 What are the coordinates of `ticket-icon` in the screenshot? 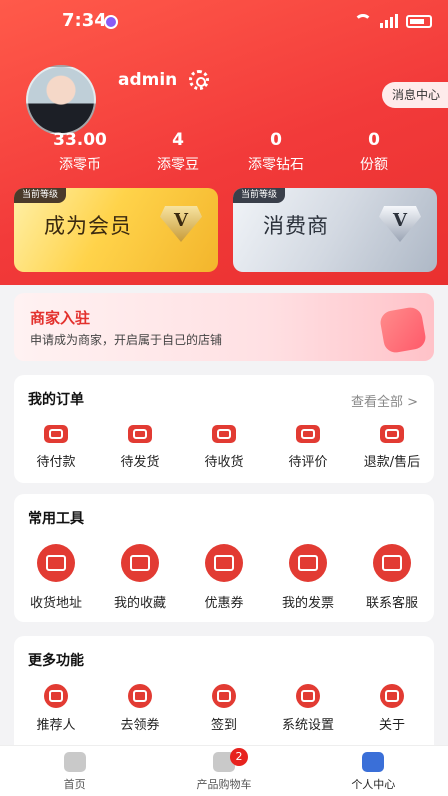 It's located at (140, 696).